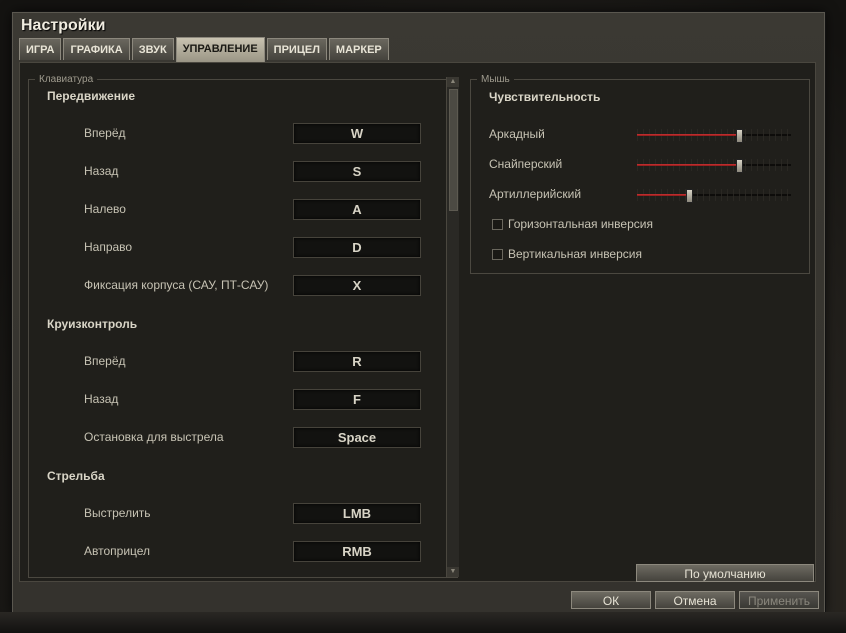 The width and height of the screenshot is (846, 633). I want to click on mouse-panel: Мышь, so click(640, 174).